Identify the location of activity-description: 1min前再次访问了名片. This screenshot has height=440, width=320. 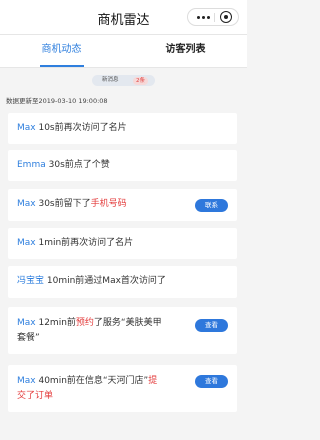
(84, 243).